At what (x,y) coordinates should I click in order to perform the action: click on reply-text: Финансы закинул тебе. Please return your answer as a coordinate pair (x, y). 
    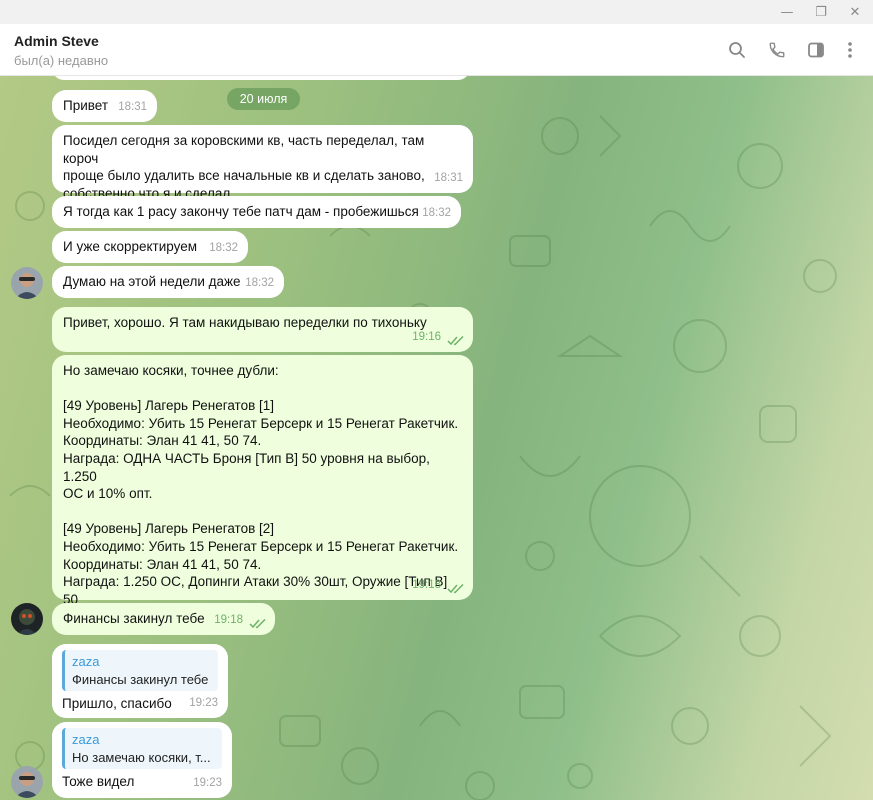
    Looking at the image, I should click on (140, 679).